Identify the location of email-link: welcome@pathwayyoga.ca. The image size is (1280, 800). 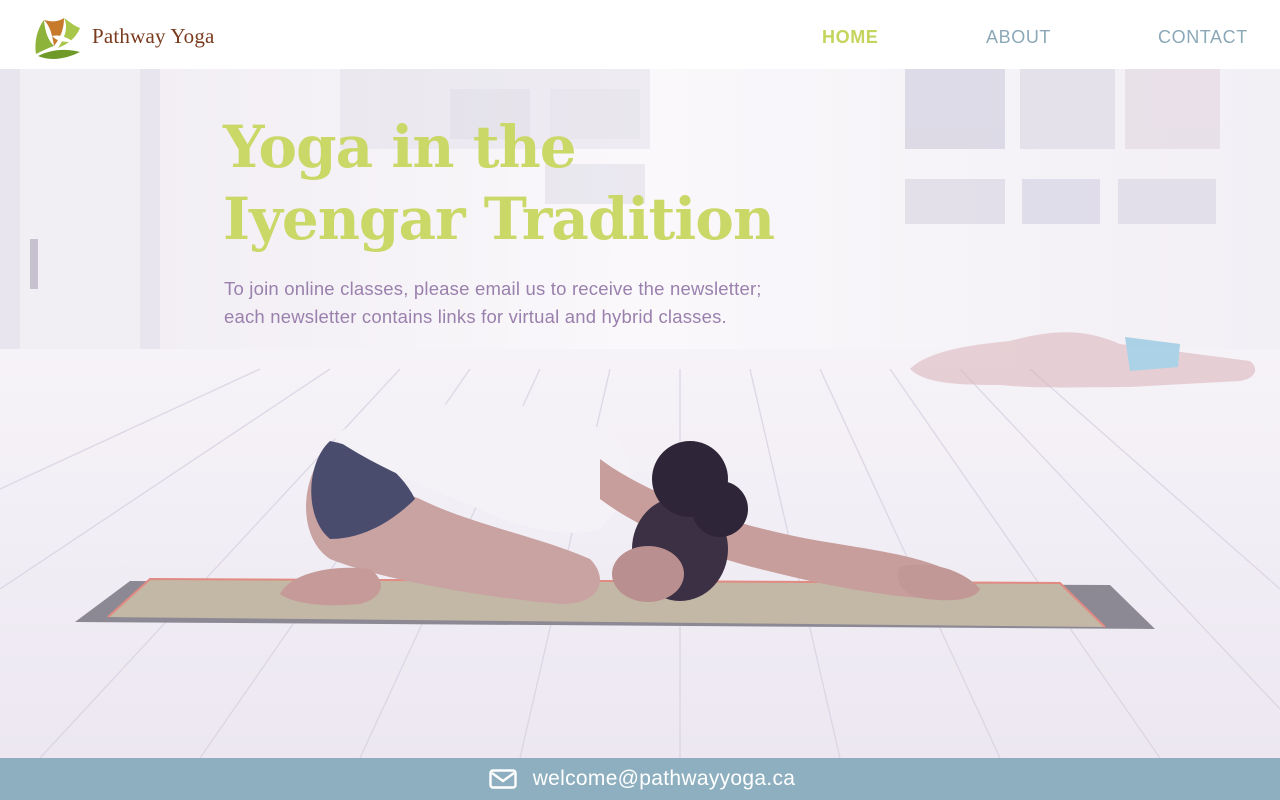
(642, 779).